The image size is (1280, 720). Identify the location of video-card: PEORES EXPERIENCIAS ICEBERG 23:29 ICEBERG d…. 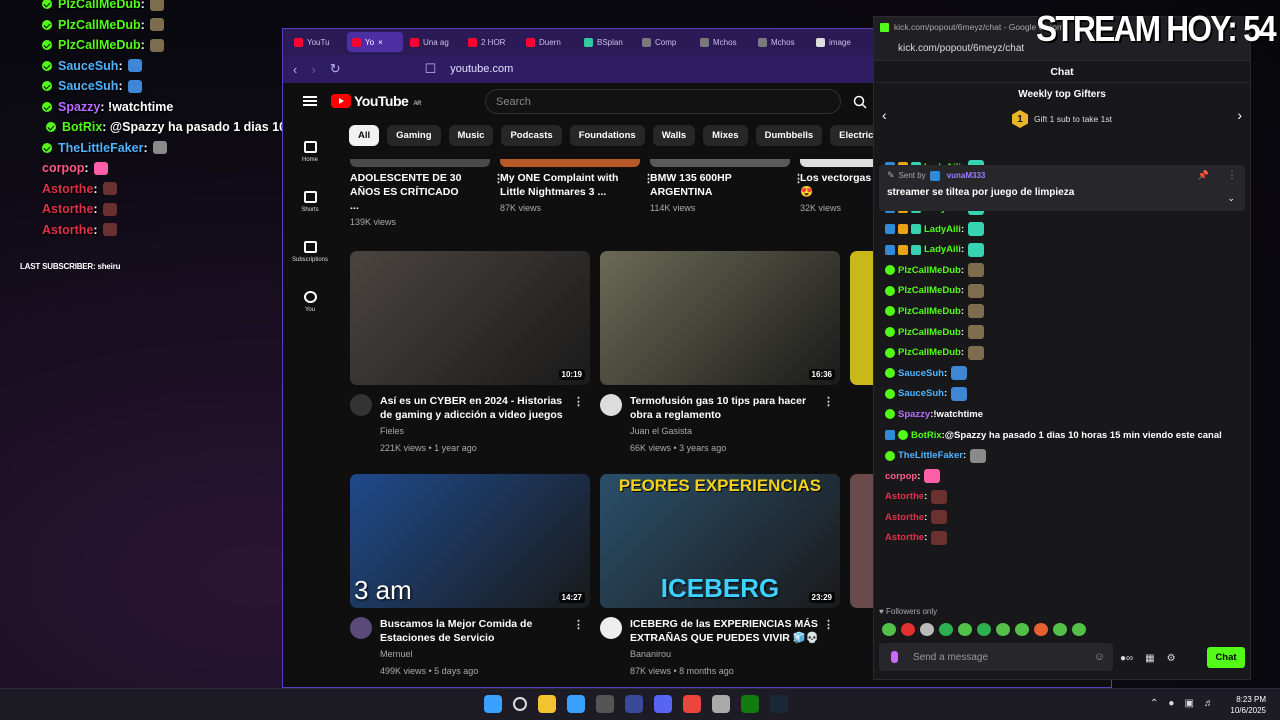
(720, 576).